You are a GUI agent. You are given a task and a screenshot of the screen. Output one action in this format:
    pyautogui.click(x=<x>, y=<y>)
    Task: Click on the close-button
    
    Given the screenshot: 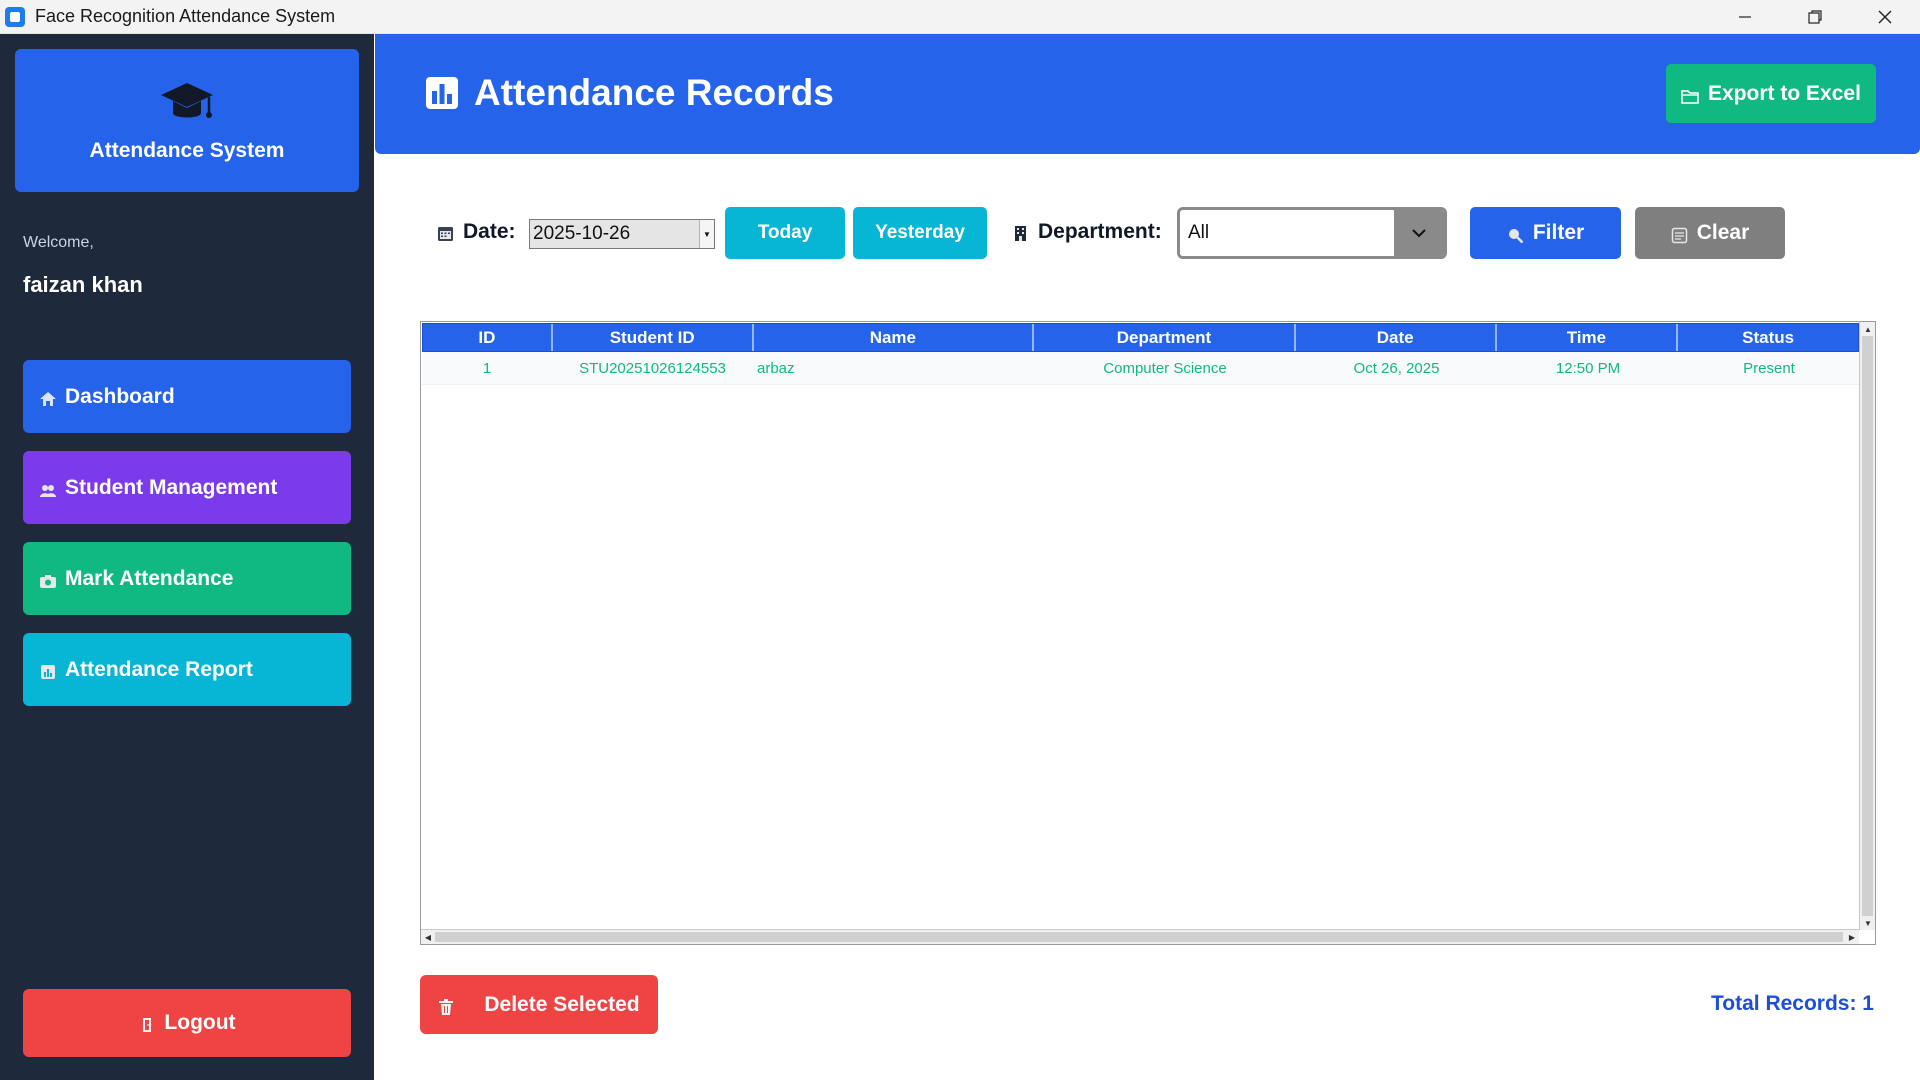 What is the action you would take?
    pyautogui.click(x=1885, y=17)
    